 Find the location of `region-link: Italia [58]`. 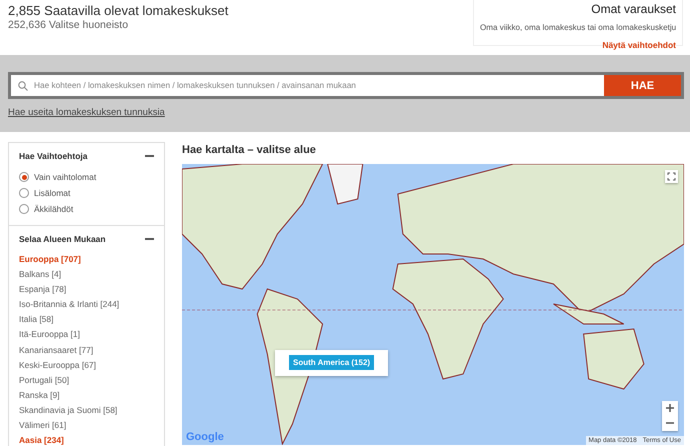

region-link: Italia [58] is located at coordinates (86, 320).